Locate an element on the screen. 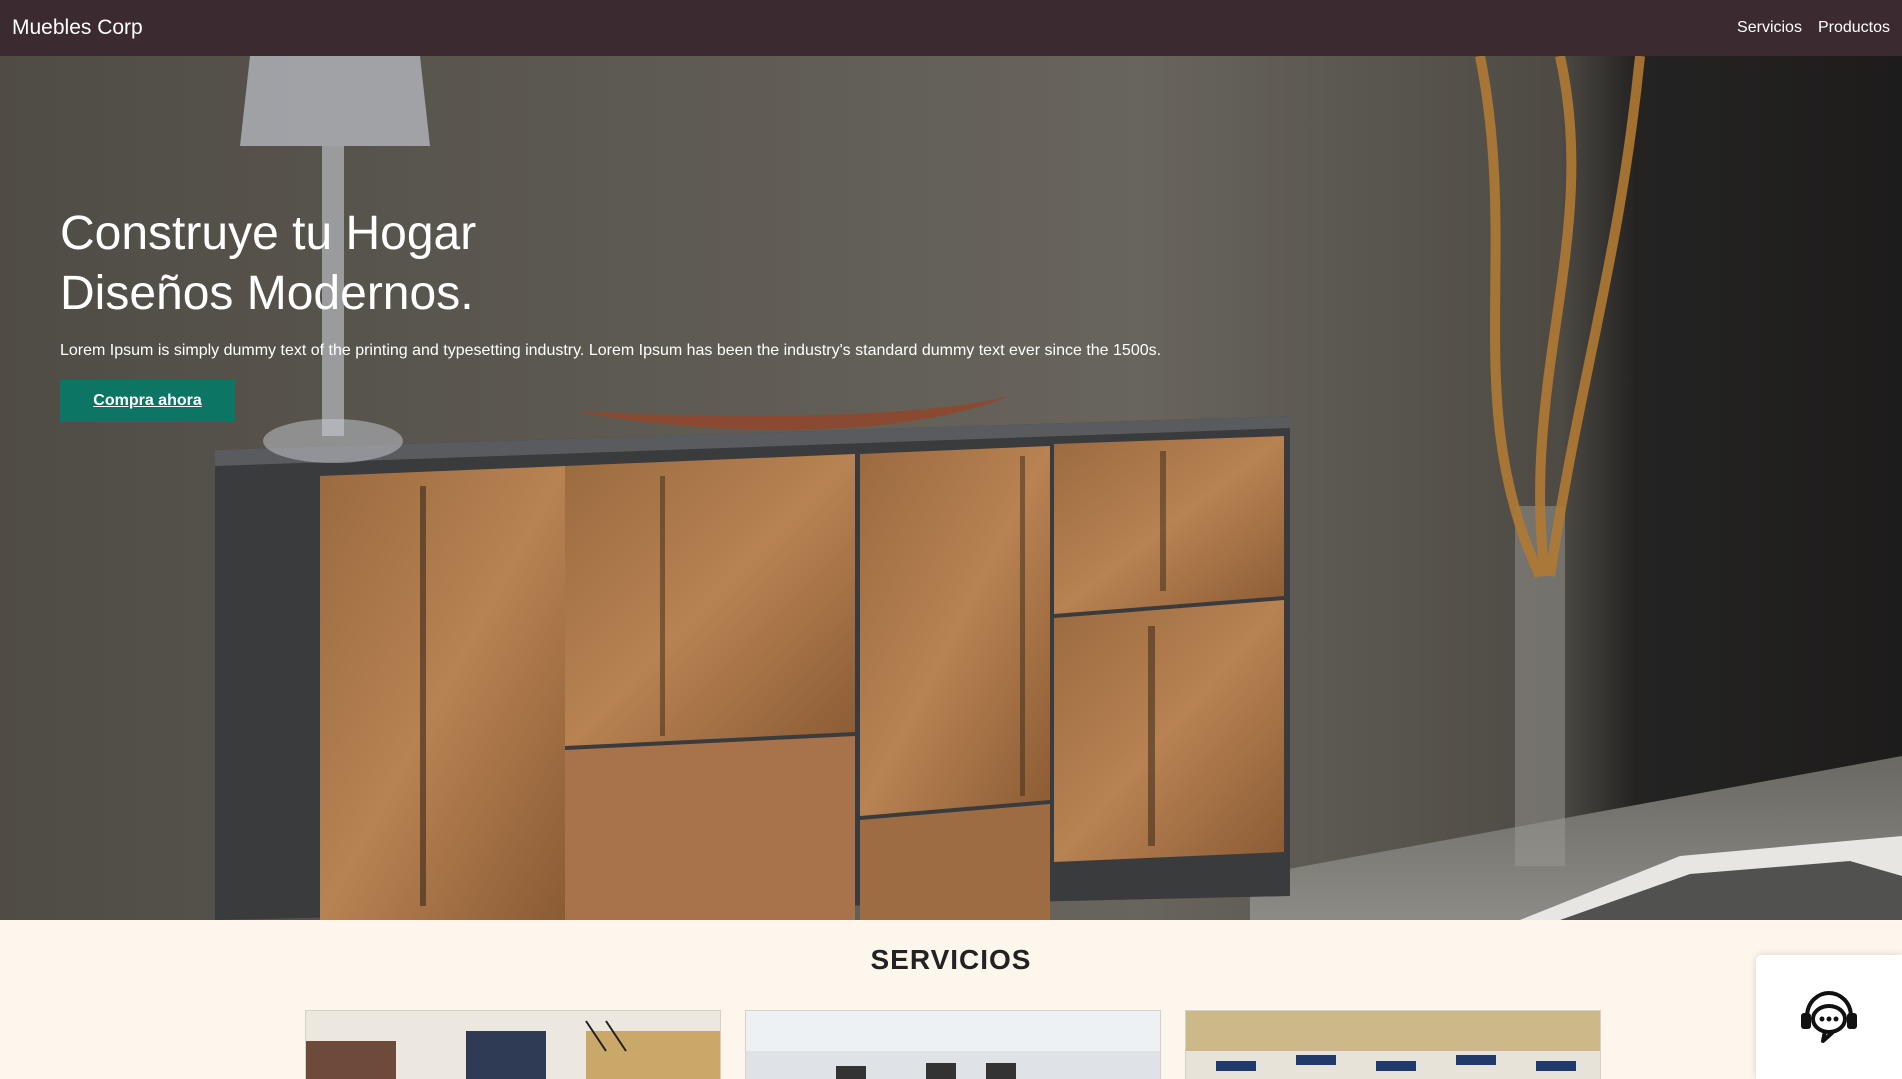 The height and width of the screenshot is (1079, 1902). service-card-hotel is located at coordinates (513, 1044).